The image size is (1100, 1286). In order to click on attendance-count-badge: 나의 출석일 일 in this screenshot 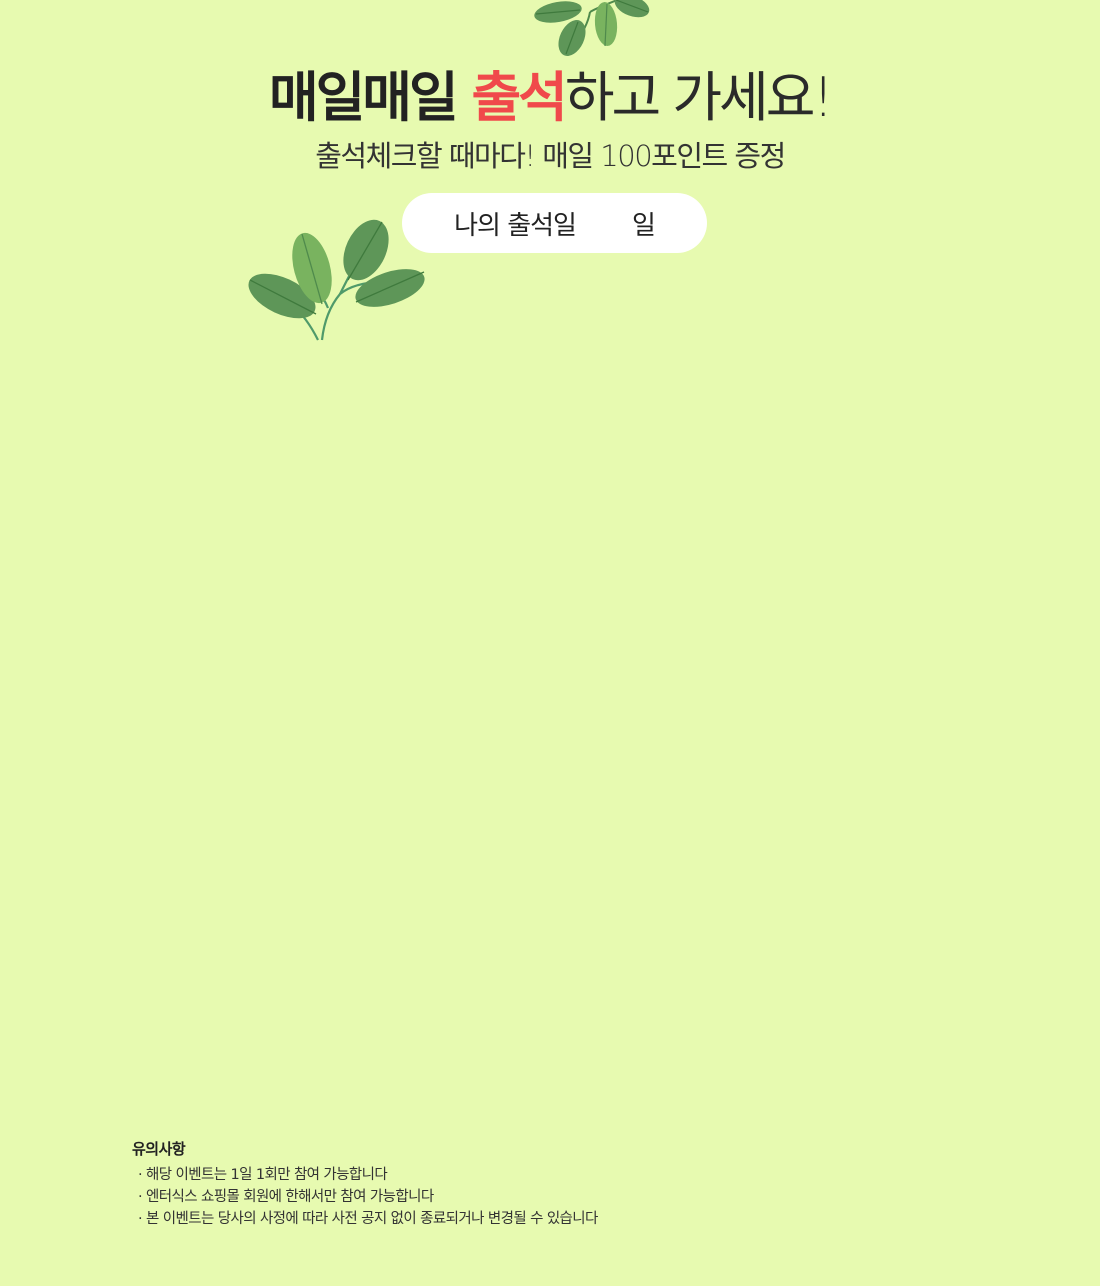, I will do `click(554, 223)`.